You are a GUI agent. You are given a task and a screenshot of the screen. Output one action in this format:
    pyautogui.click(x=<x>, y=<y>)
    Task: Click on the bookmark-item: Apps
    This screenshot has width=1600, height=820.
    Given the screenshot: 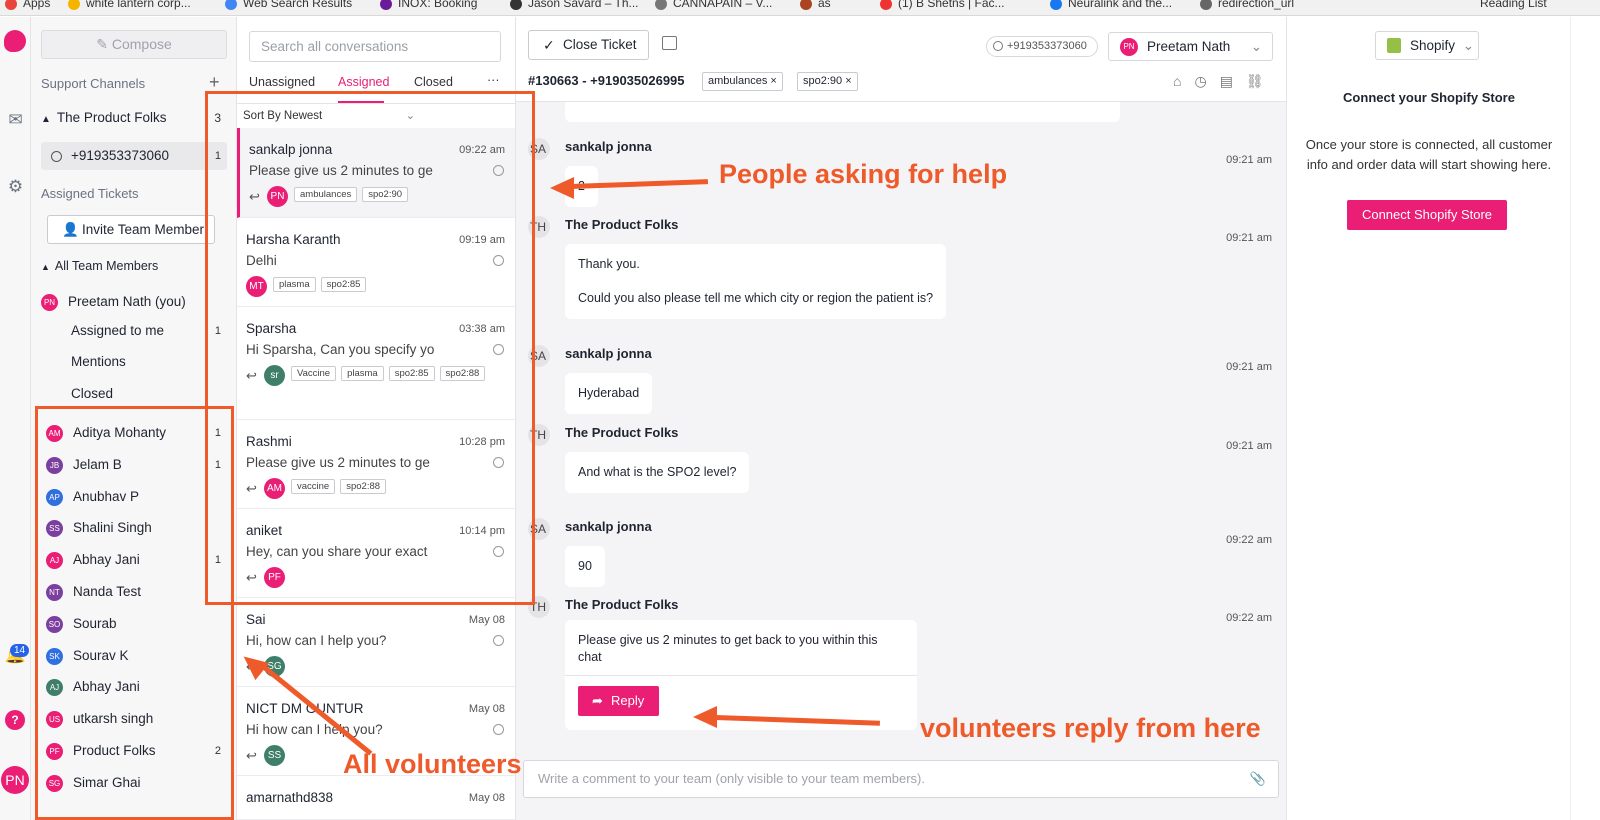 What is the action you would take?
    pyautogui.click(x=27, y=5)
    